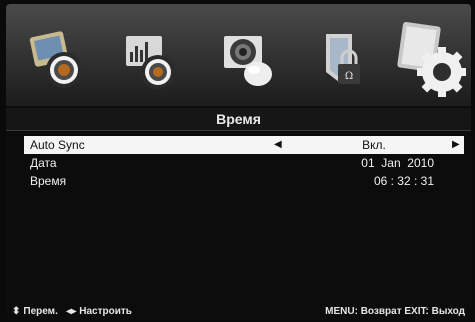 Image resolution: width=475 pixels, height=322 pixels. What do you see at coordinates (278, 145) in the screenshot?
I see `arrow-left-icon: ◀` at bounding box center [278, 145].